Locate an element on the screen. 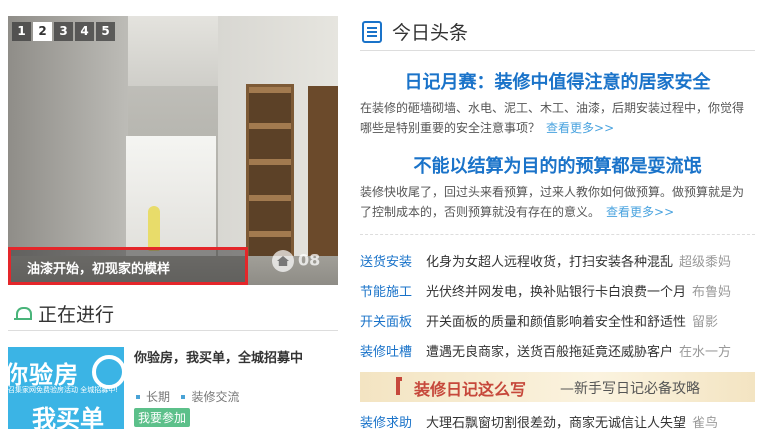  ongoing-divider is located at coordinates (173, 330).